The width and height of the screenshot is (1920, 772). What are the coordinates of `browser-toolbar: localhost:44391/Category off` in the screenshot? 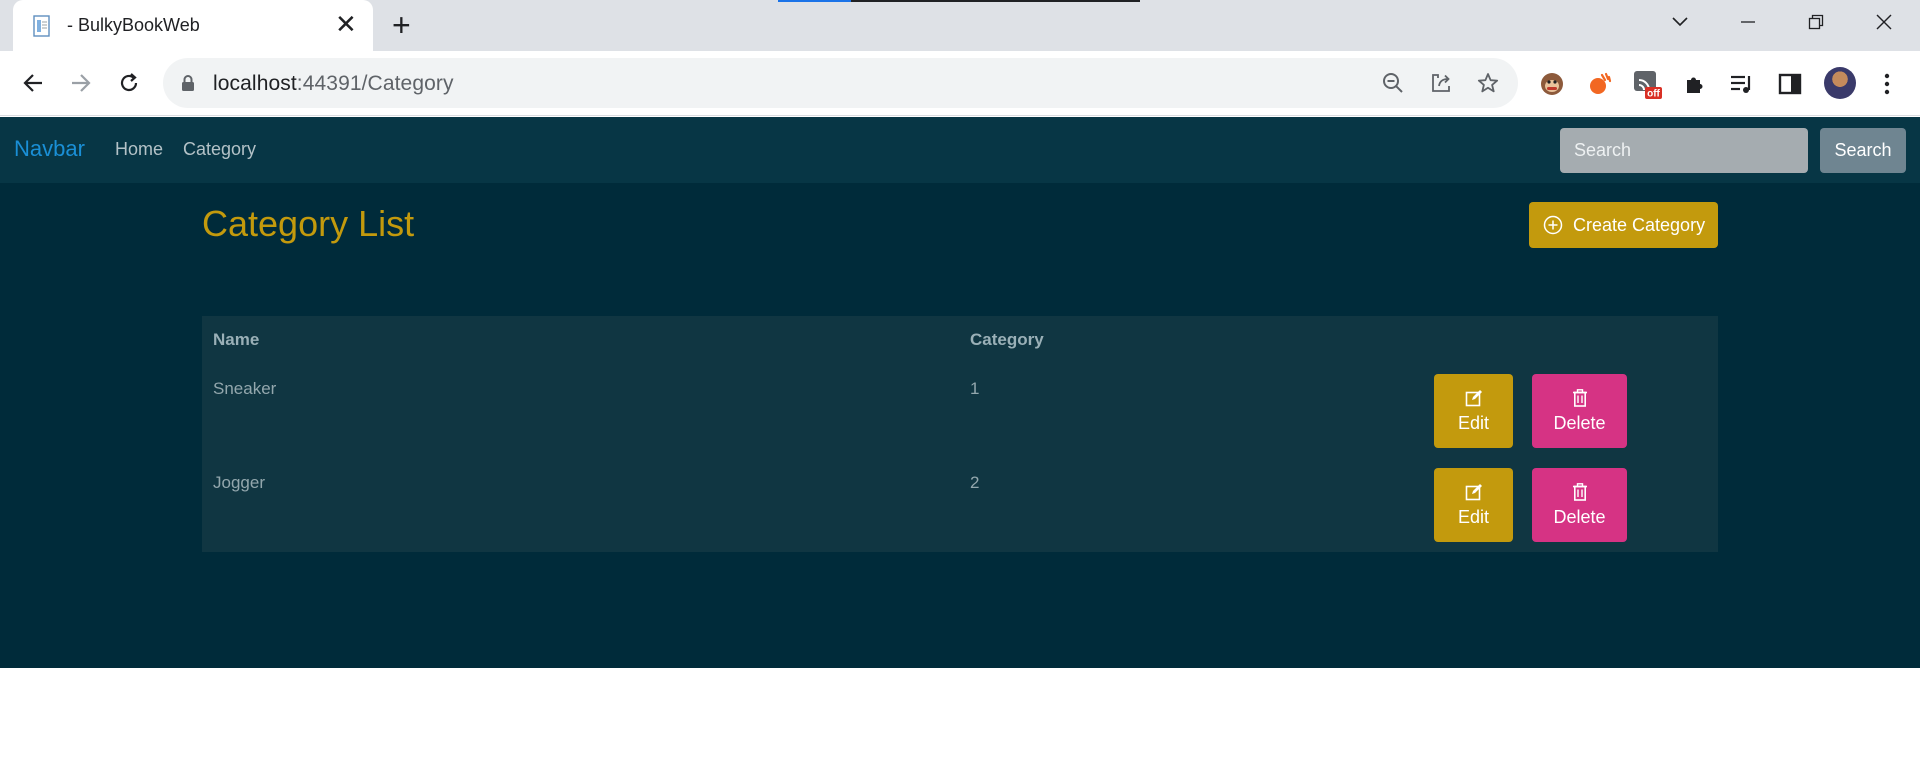 It's located at (960, 83).